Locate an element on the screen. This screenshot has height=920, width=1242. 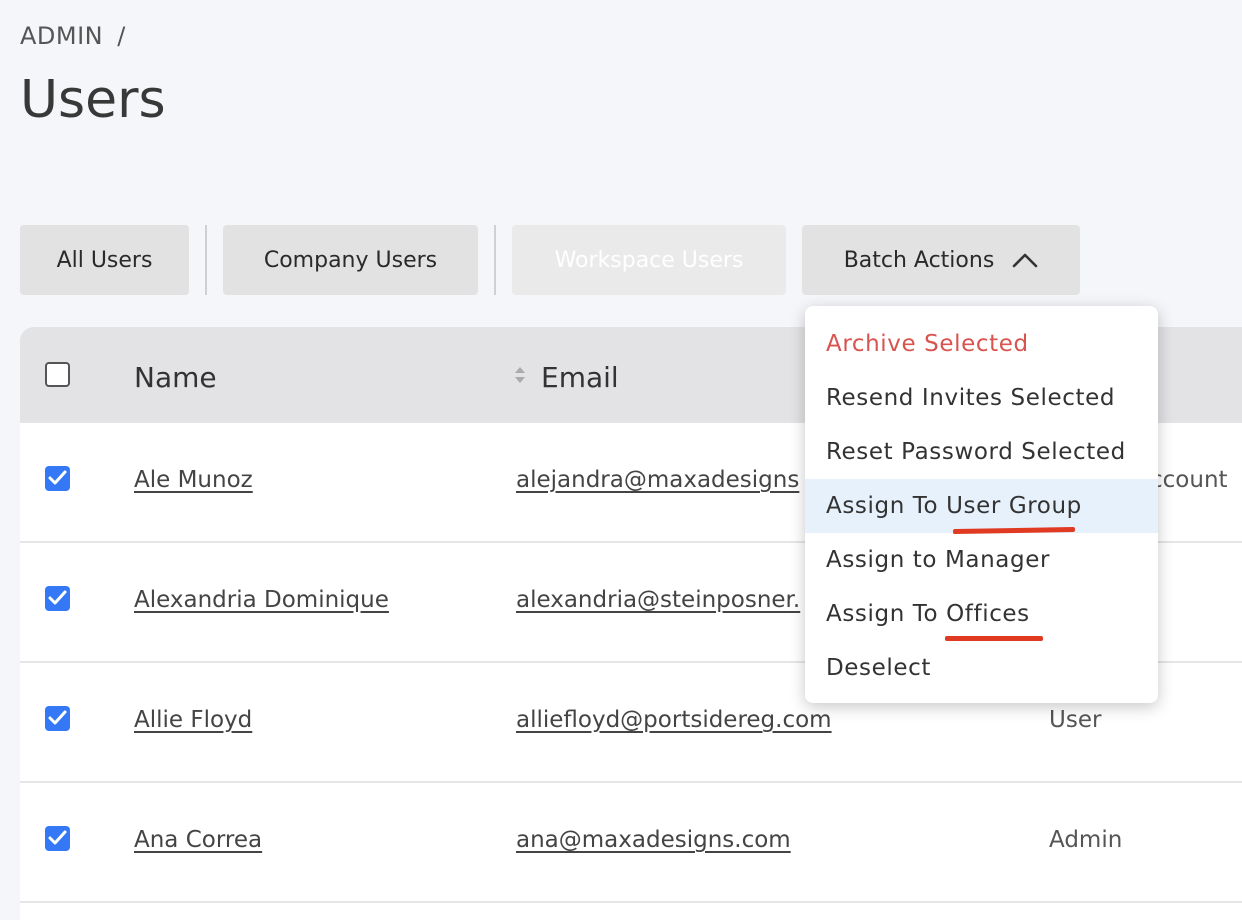
column-header-name: Name is located at coordinates (175, 377).